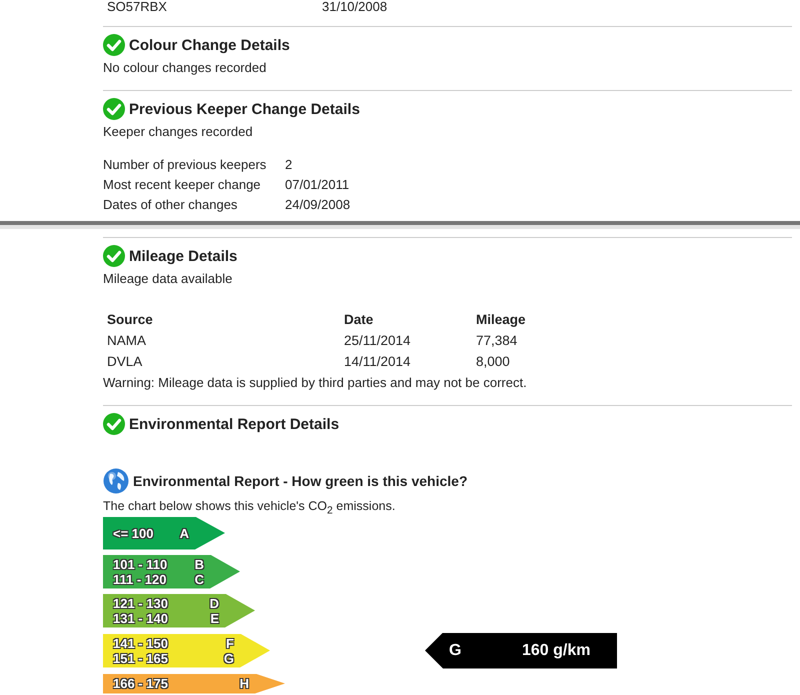 This screenshot has height=695, width=800. Describe the element at coordinates (140, 618) in the screenshot. I see `band-range: 131 - 140` at that location.